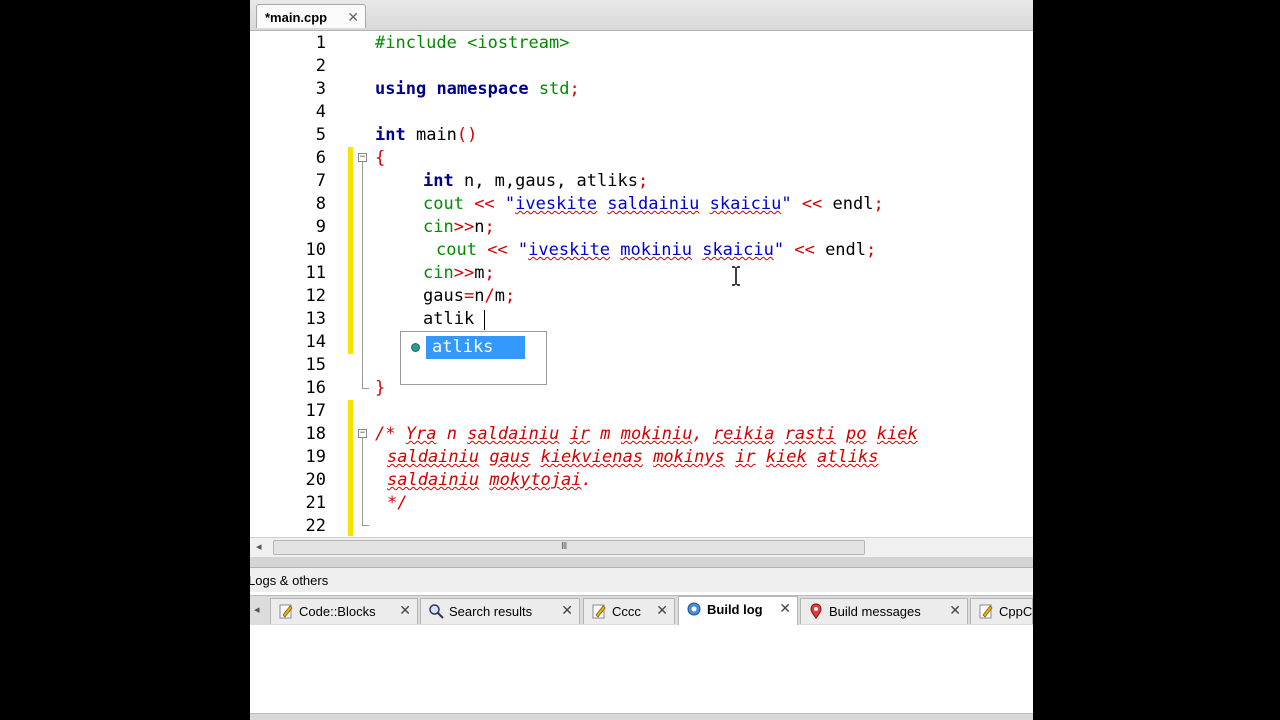 The height and width of the screenshot is (720, 1280). What do you see at coordinates (779, 250) in the screenshot?
I see `string-literal: "` at bounding box center [779, 250].